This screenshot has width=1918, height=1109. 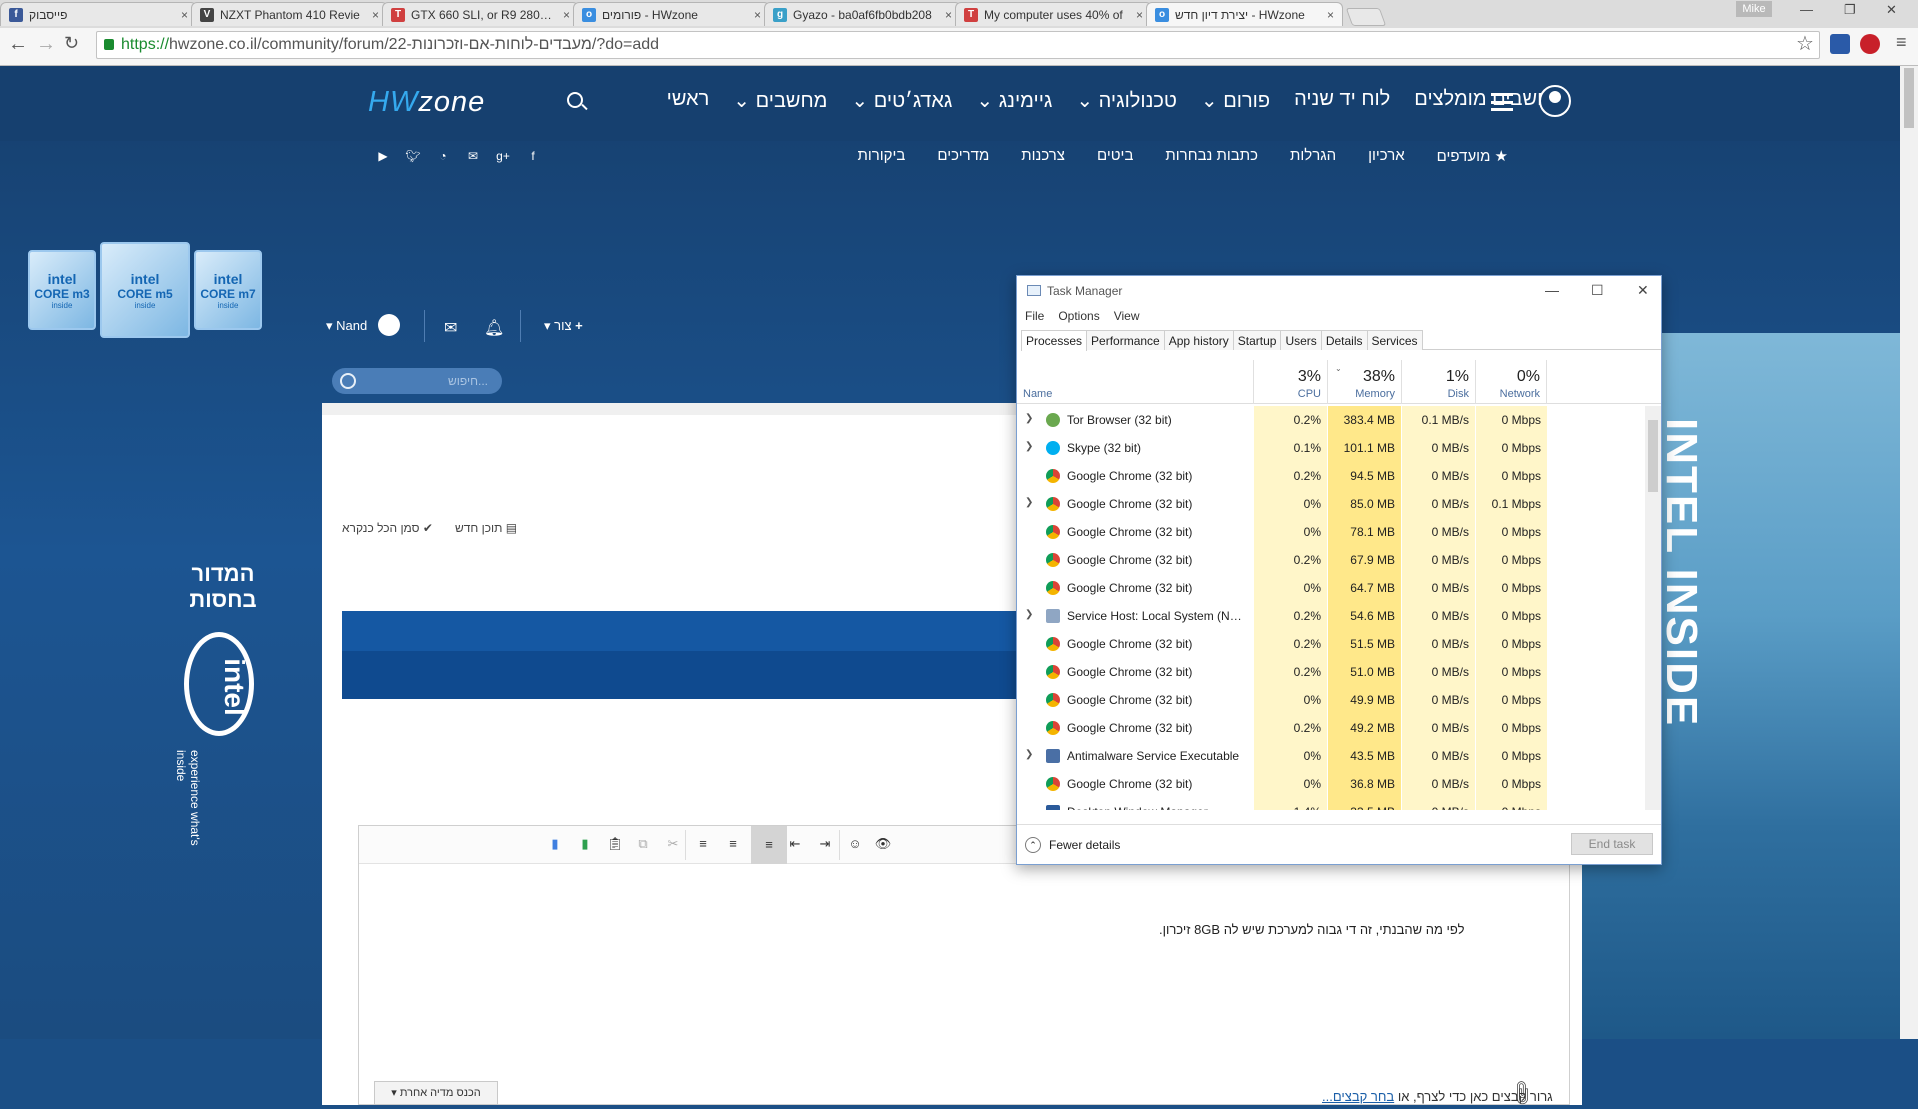 What do you see at coordinates (1125, 340) in the screenshot?
I see `tm-tab-performance: Performance` at bounding box center [1125, 340].